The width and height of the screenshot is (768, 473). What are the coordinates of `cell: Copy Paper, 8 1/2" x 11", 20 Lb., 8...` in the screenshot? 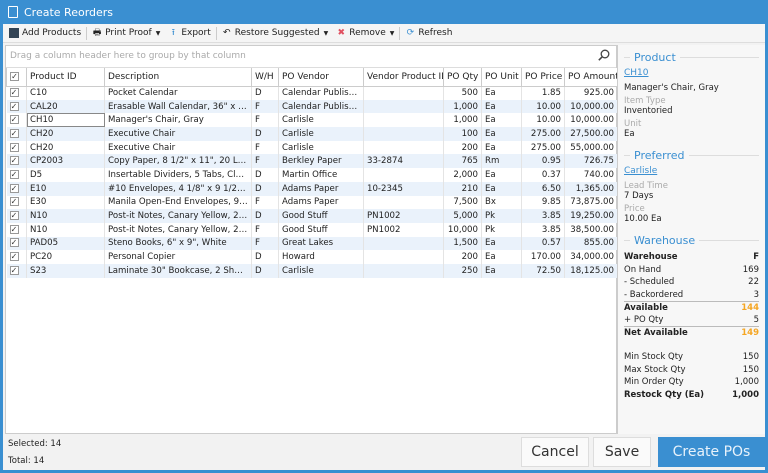 It's located at (178, 161).